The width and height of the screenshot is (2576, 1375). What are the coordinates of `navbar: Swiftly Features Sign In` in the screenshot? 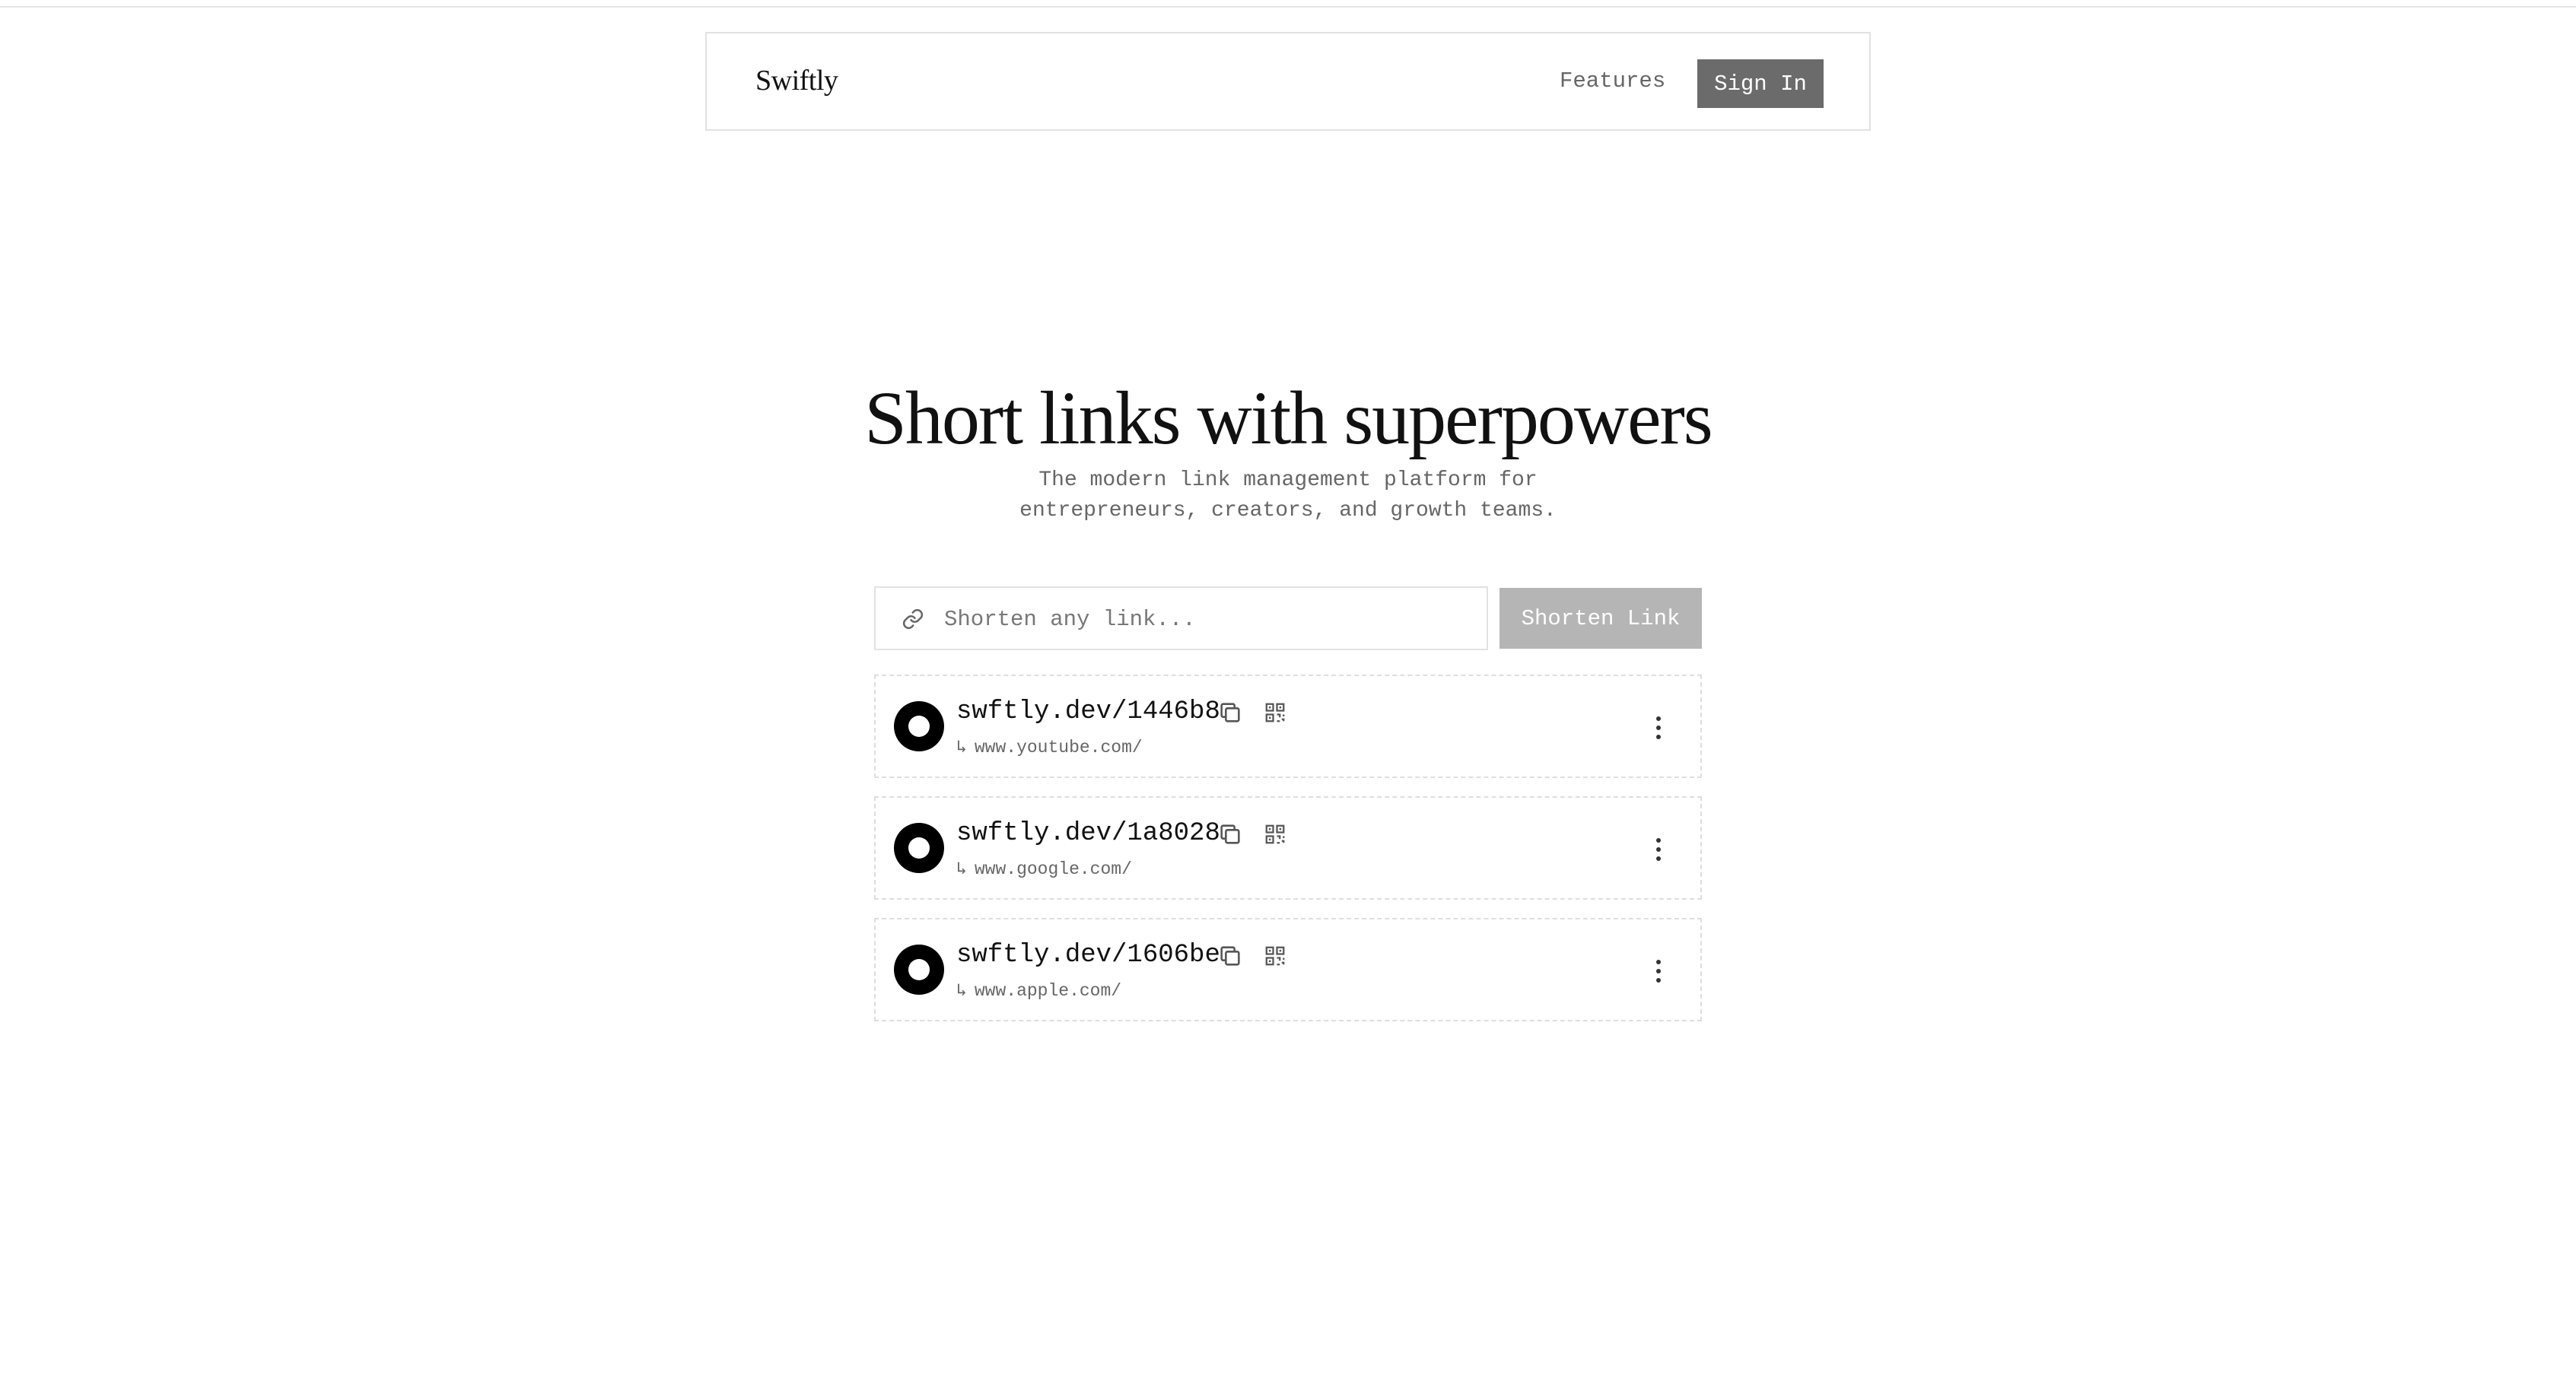 It's located at (1288, 81).